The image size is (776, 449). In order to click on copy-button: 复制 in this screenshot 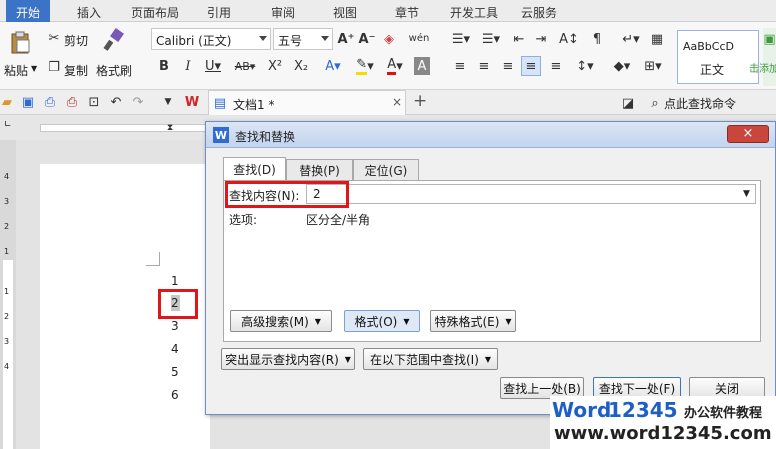, I will do `click(76, 70)`.